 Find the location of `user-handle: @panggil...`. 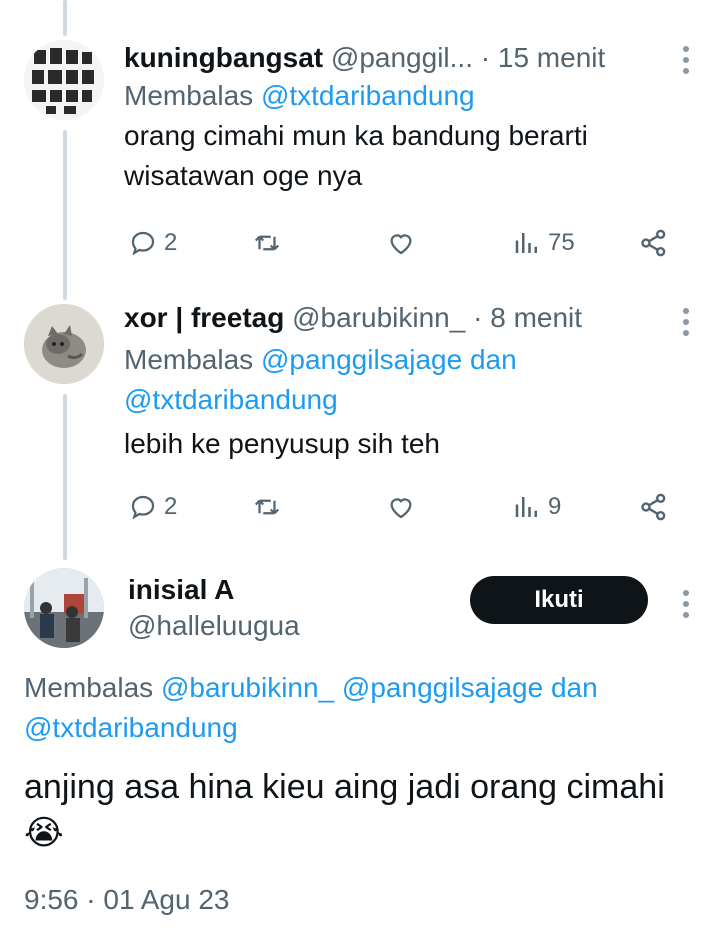

user-handle: @panggil... is located at coordinates (402, 57).